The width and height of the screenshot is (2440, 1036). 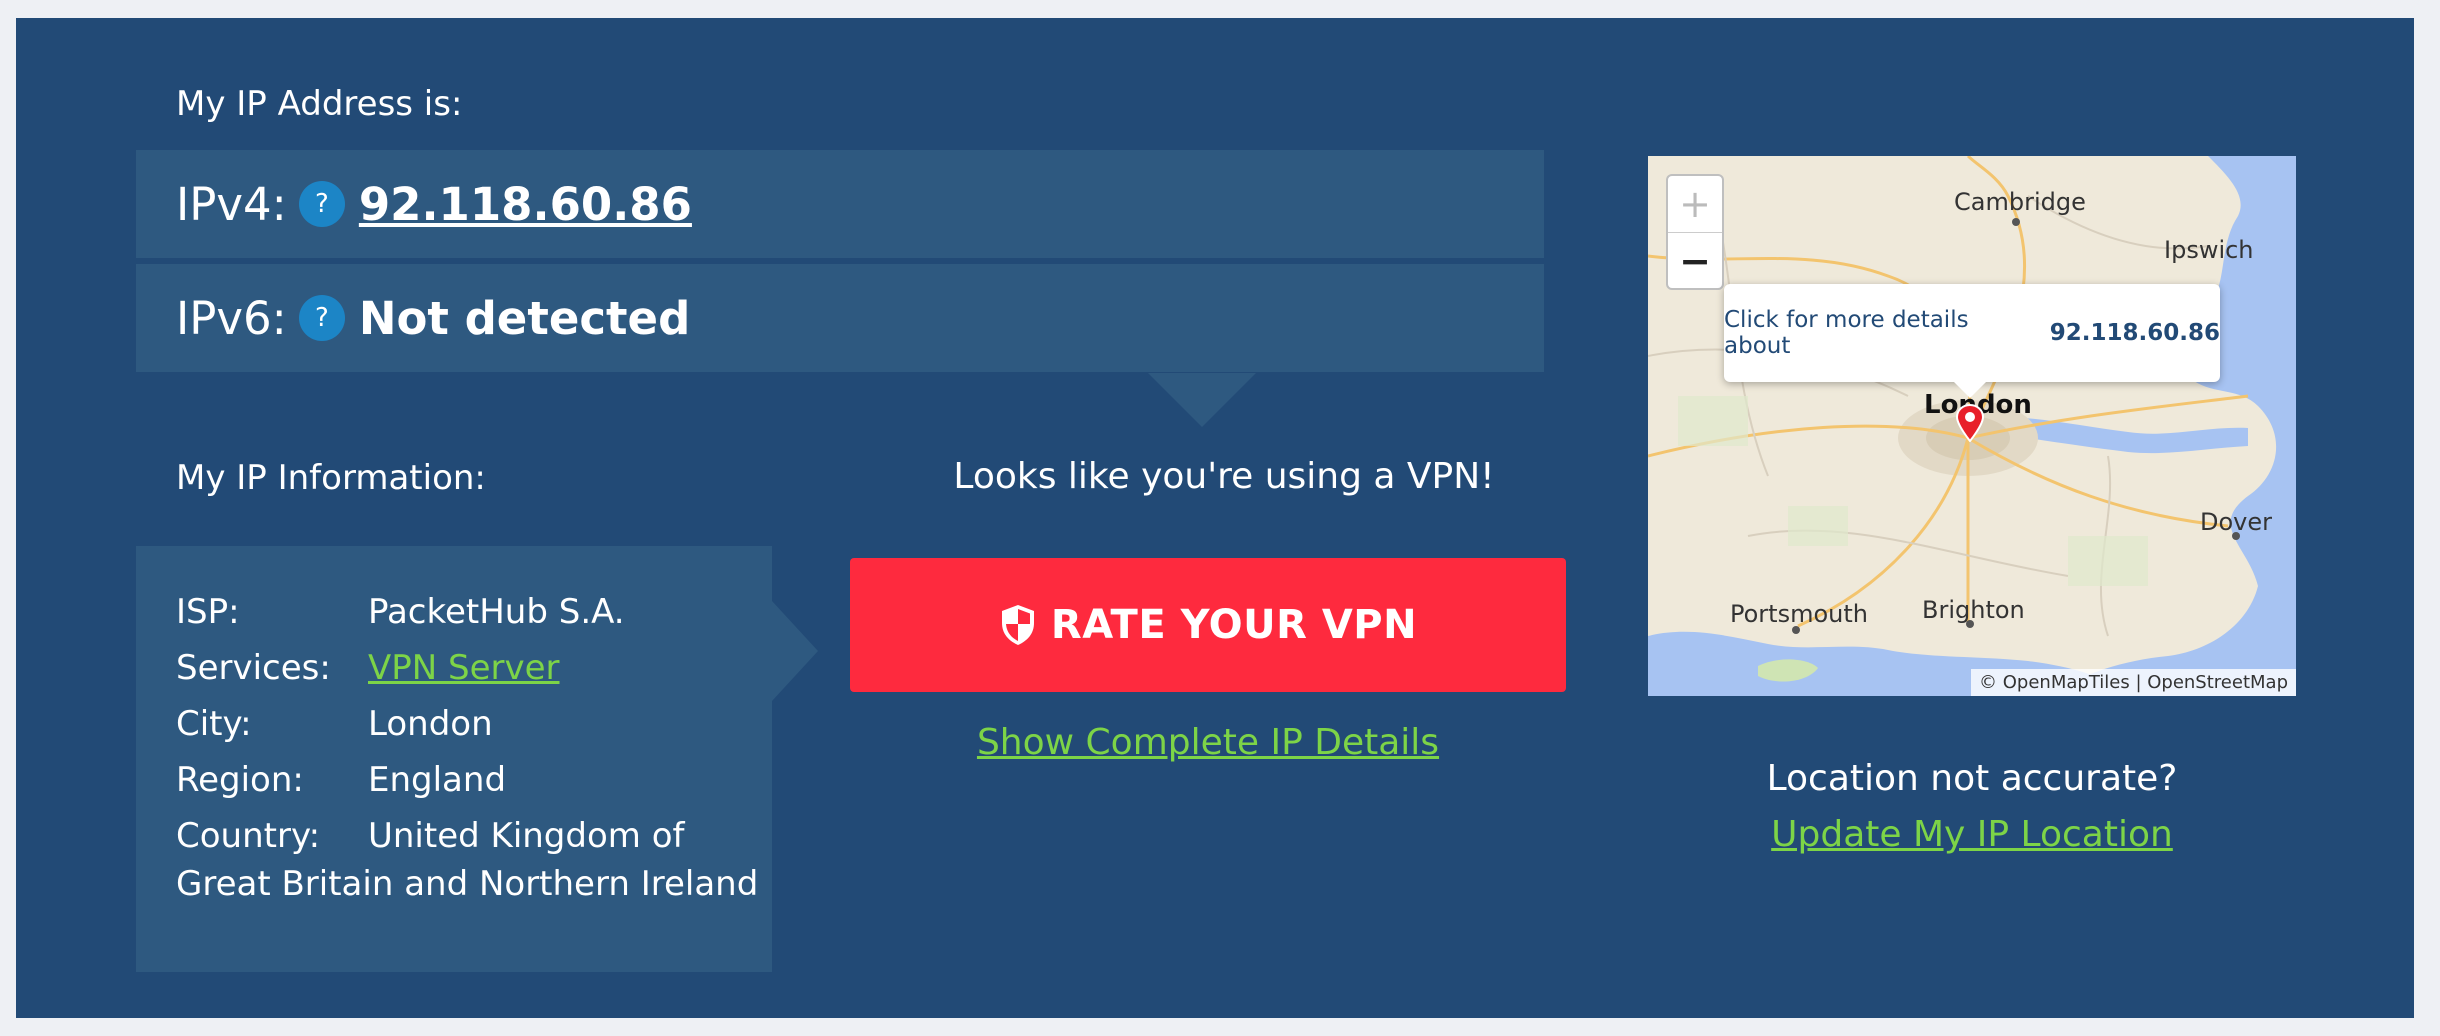 I want to click on info-row-services: Services: VPN Server, so click(x=474, y=668).